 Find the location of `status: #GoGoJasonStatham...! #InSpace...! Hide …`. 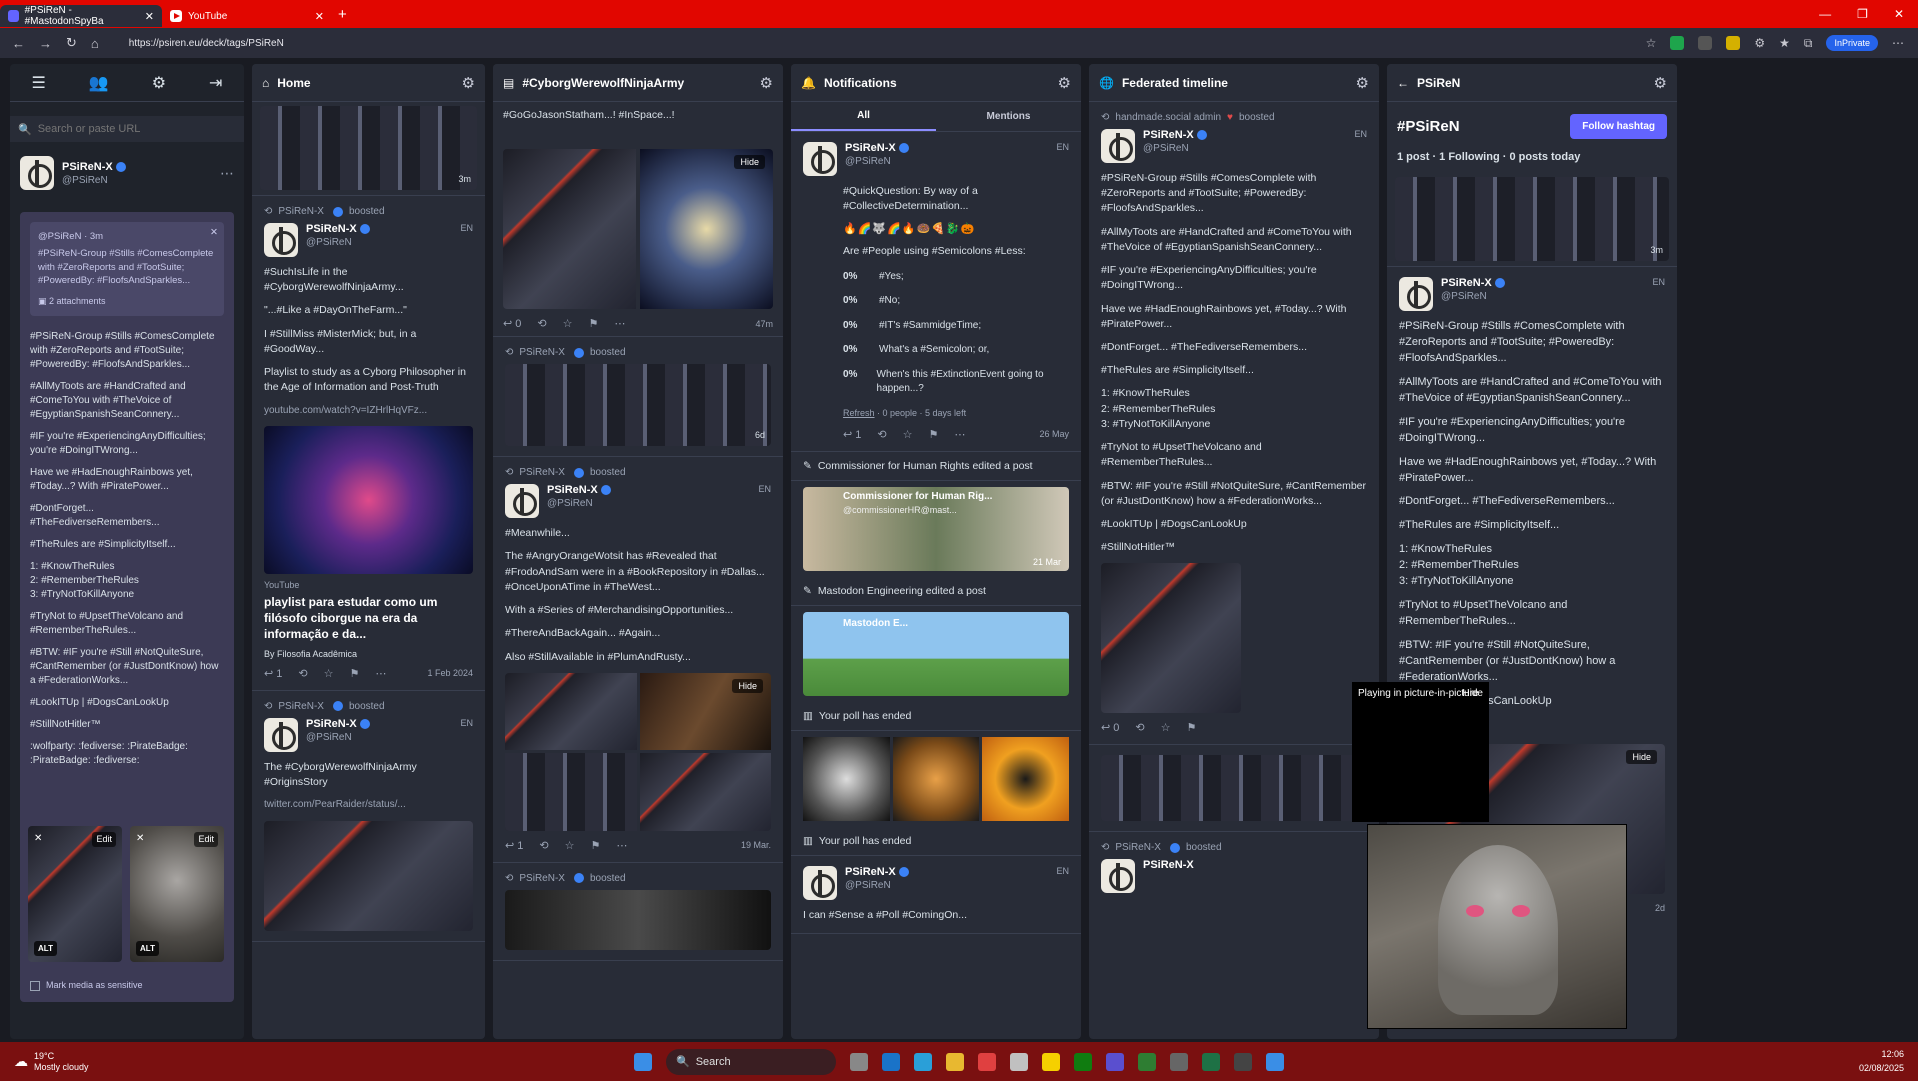

status: #GoGoJasonStatham...! #InSpace...! Hide … is located at coordinates (638, 220).